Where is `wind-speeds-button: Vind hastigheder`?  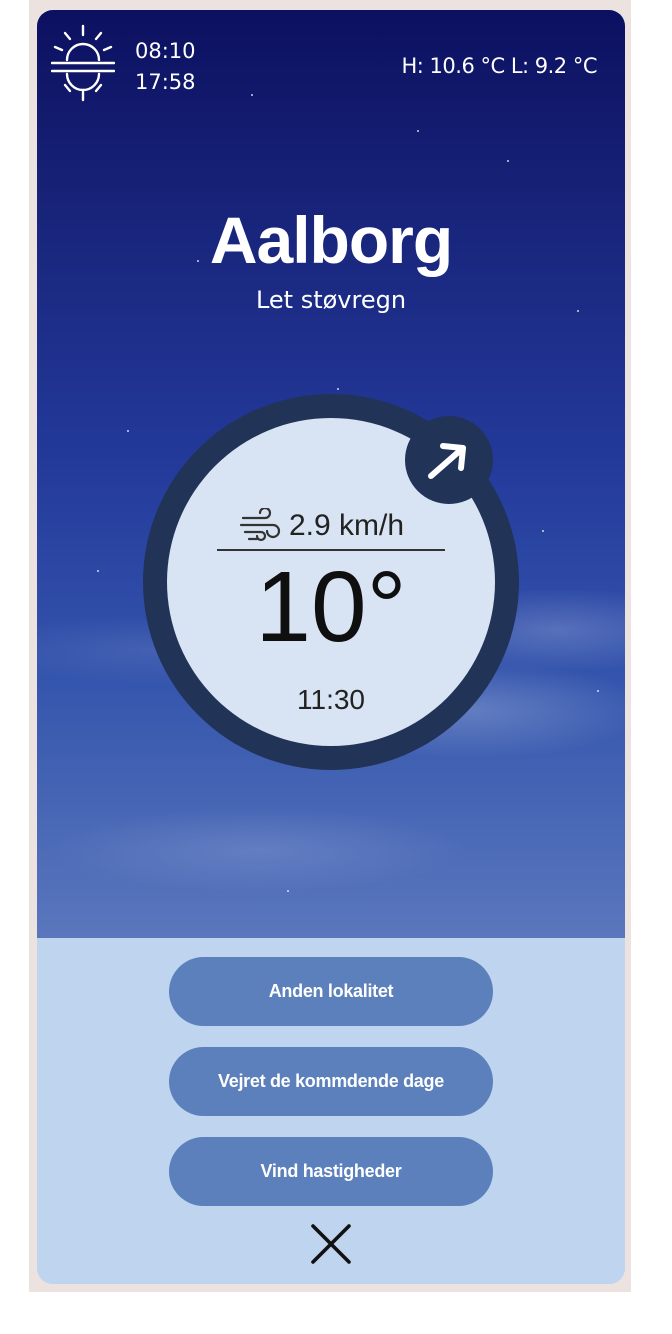
wind-speeds-button: Vind hastigheder is located at coordinates (331, 1171).